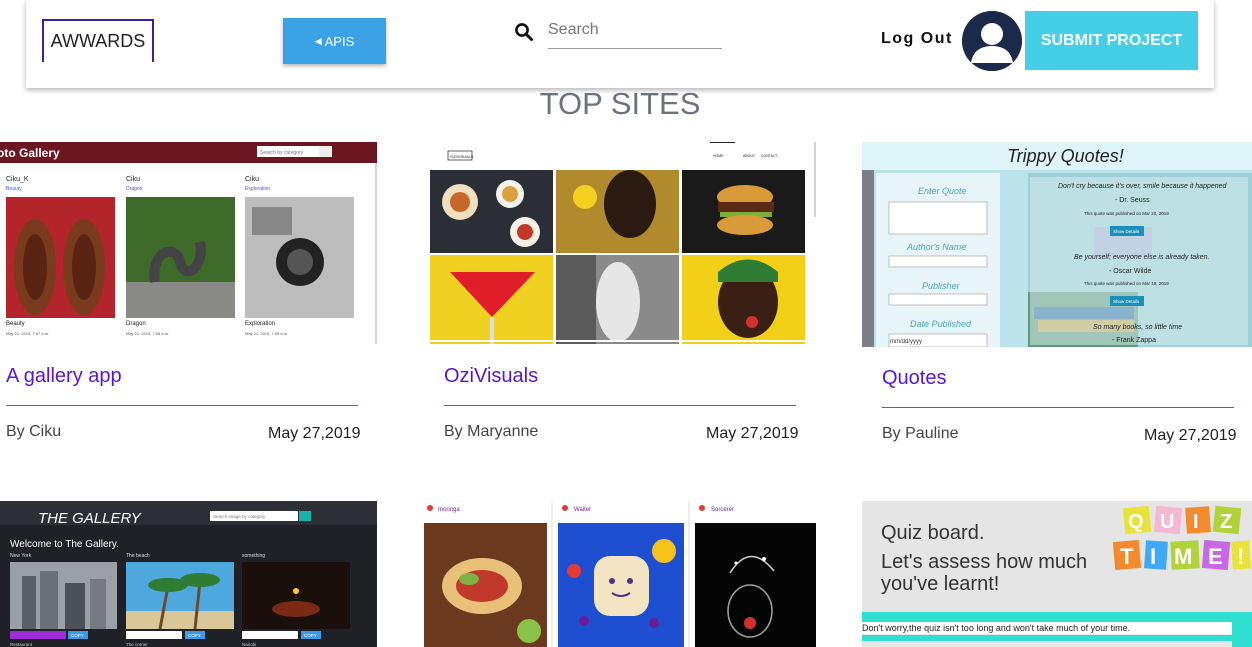  What do you see at coordinates (462, 156) in the screenshot?
I see `thumb-ozi-logo: OZIVISUALS` at bounding box center [462, 156].